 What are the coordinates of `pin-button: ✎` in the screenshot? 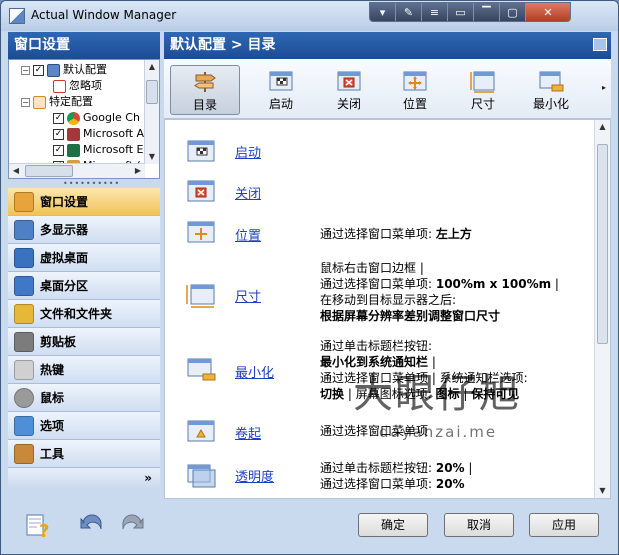 It's located at (409, 12).